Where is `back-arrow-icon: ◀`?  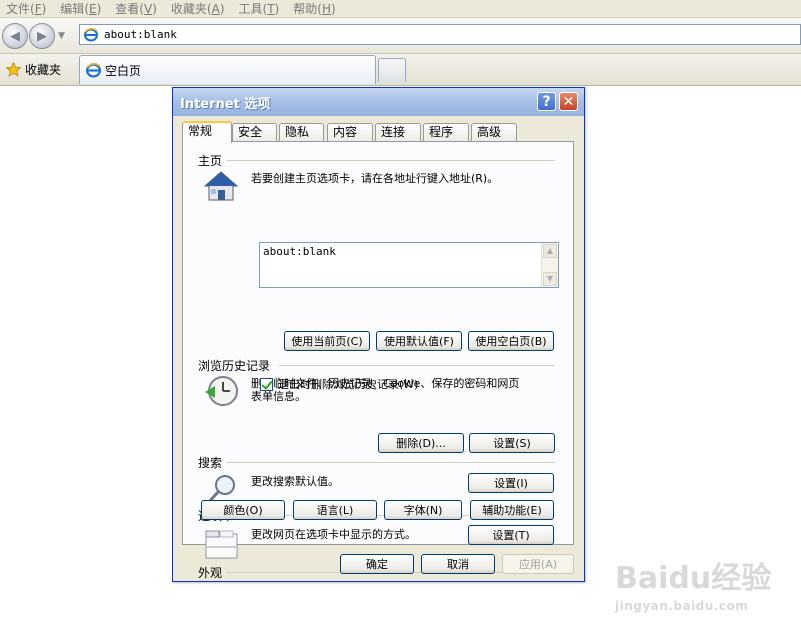 back-arrow-icon: ◀ is located at coordinates (15, 36).